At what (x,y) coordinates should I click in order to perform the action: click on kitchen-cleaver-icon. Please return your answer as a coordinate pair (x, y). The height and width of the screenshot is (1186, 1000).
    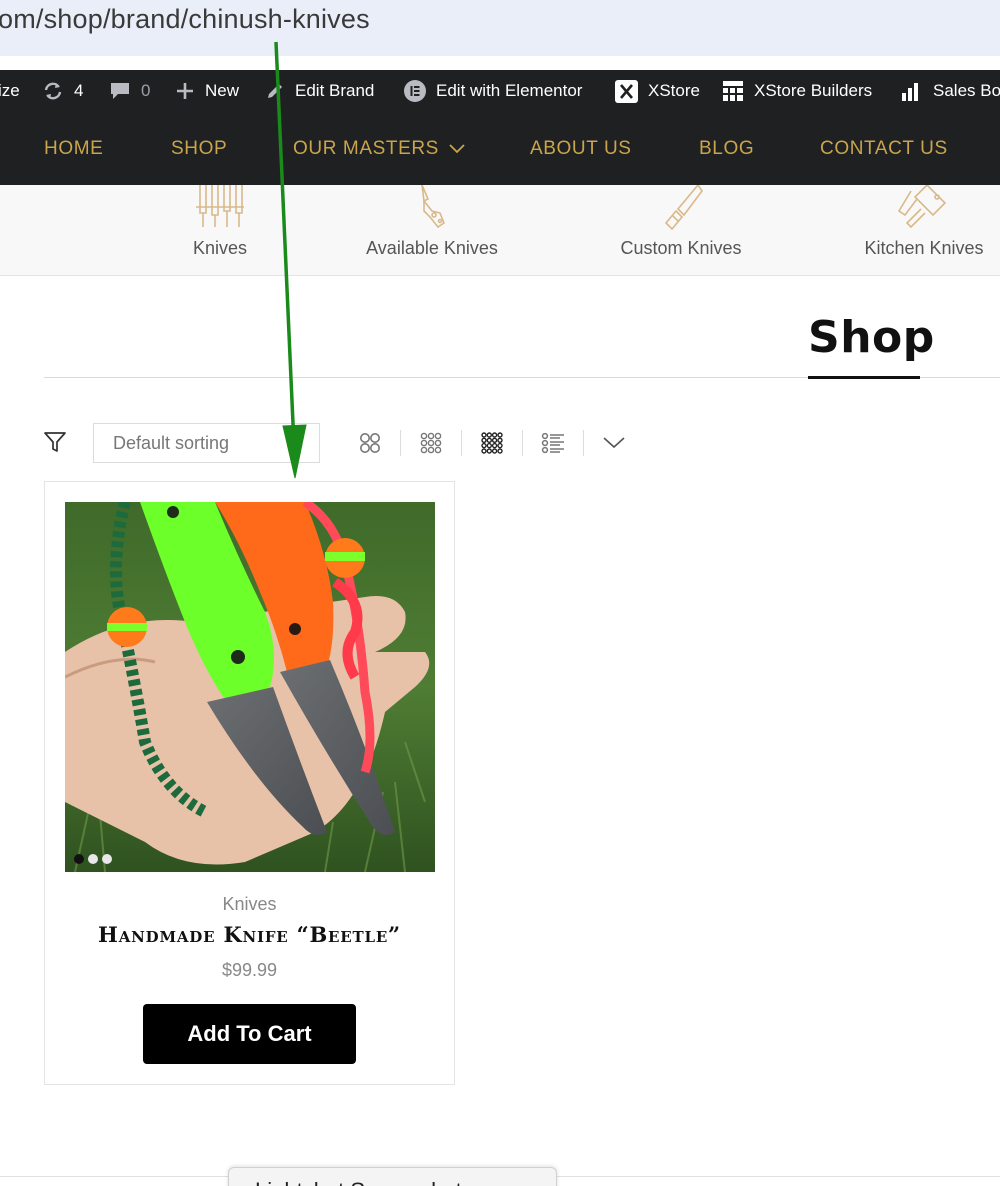
    Looking at the image, I should click on (922, 207).